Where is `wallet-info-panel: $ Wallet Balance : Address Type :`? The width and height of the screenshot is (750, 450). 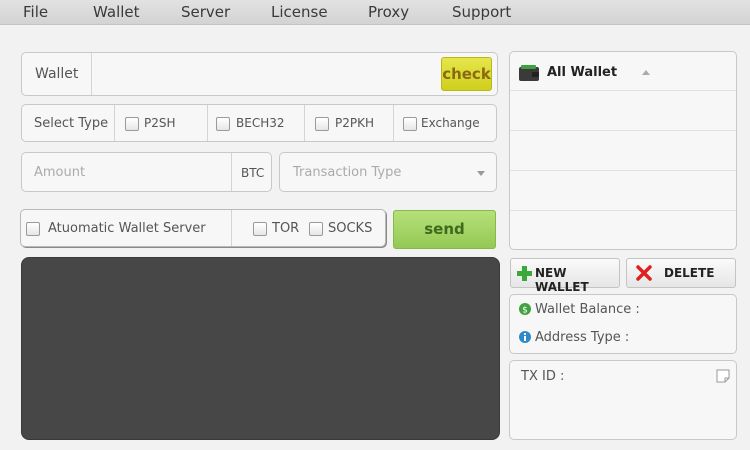
wallet-info-panel: $ Wallet Balance : Address Type : is located at coordinates (623, 324).